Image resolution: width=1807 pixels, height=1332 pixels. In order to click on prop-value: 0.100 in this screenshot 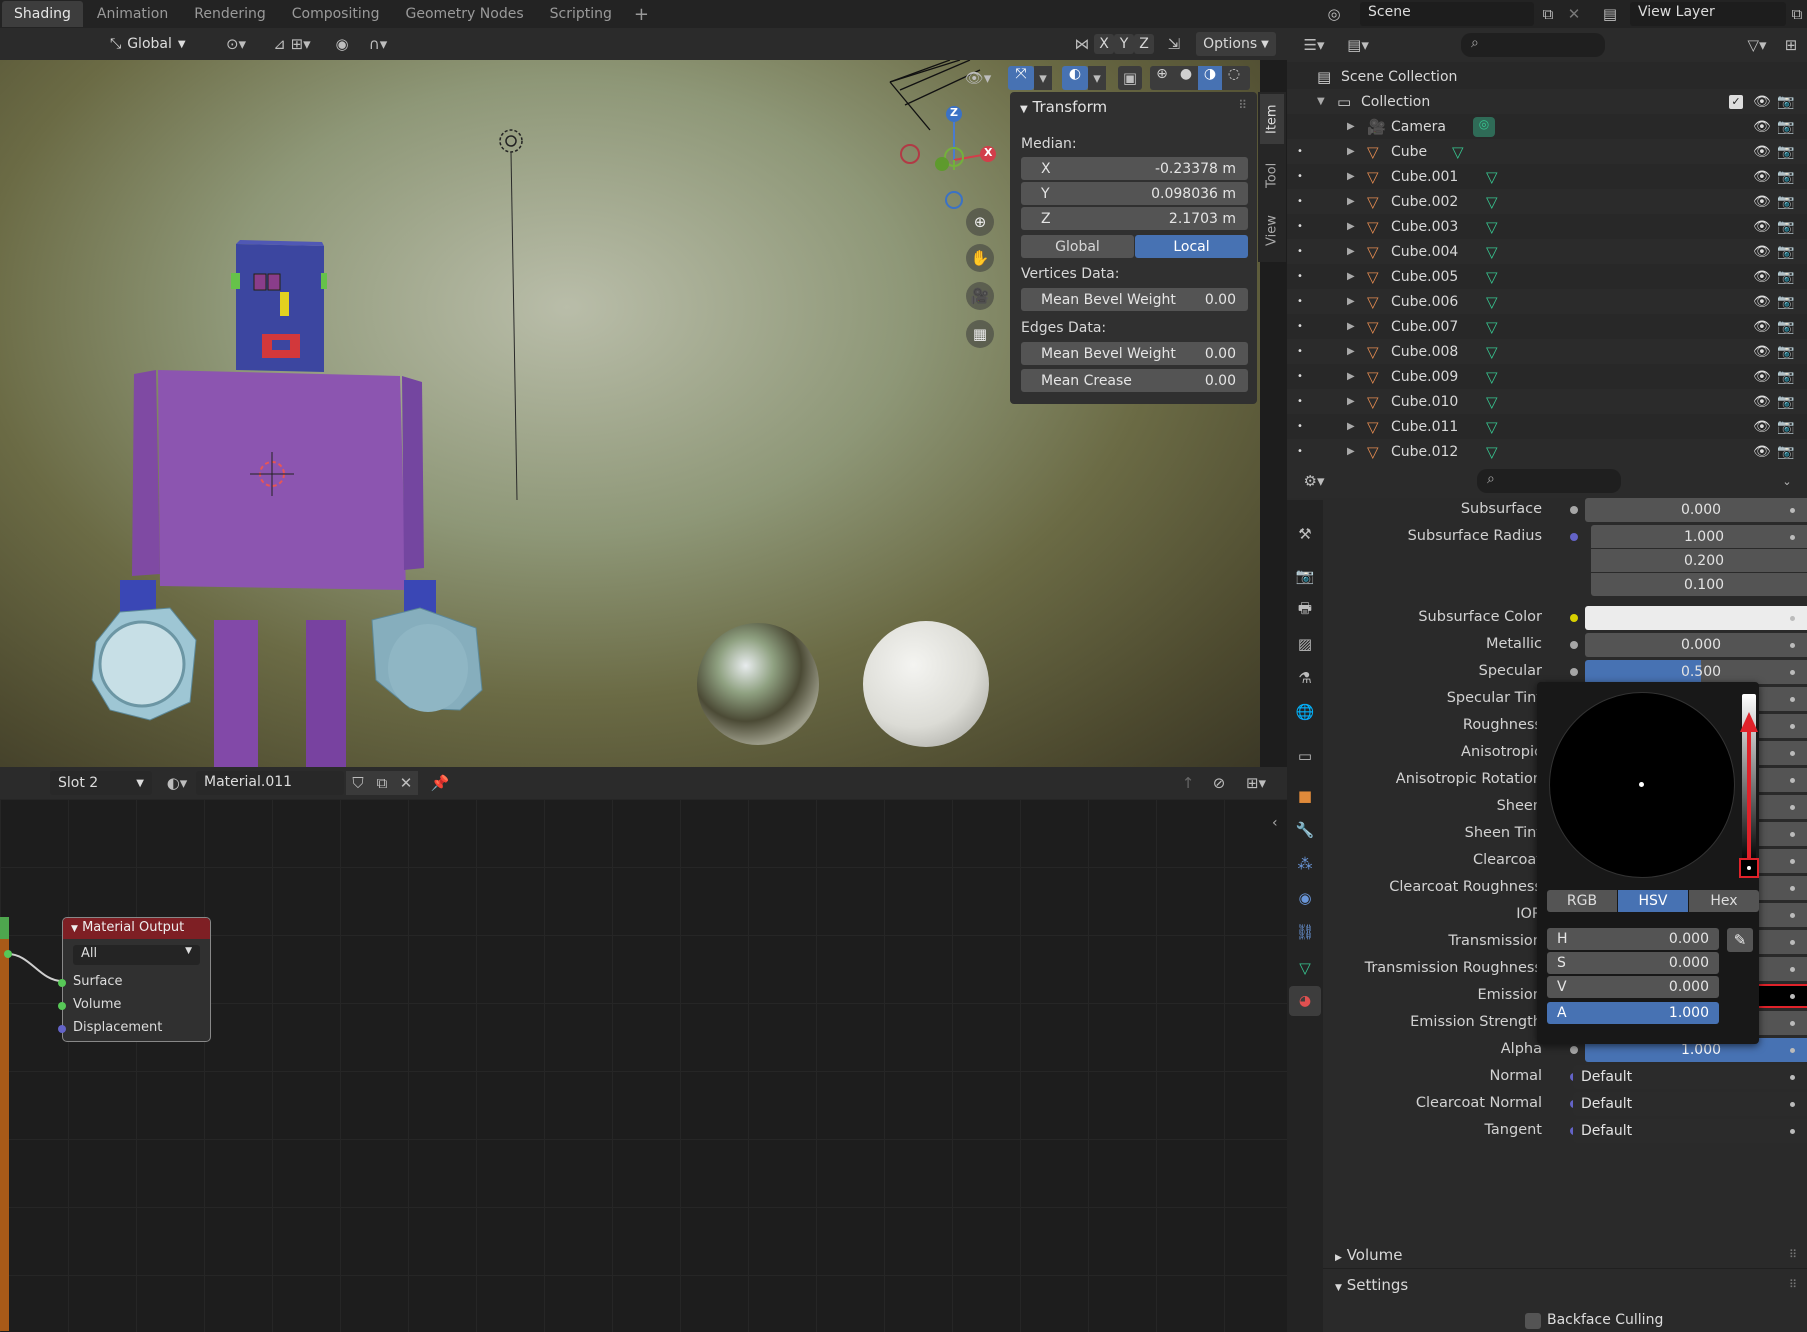, I will do `click(1699, 584)`.